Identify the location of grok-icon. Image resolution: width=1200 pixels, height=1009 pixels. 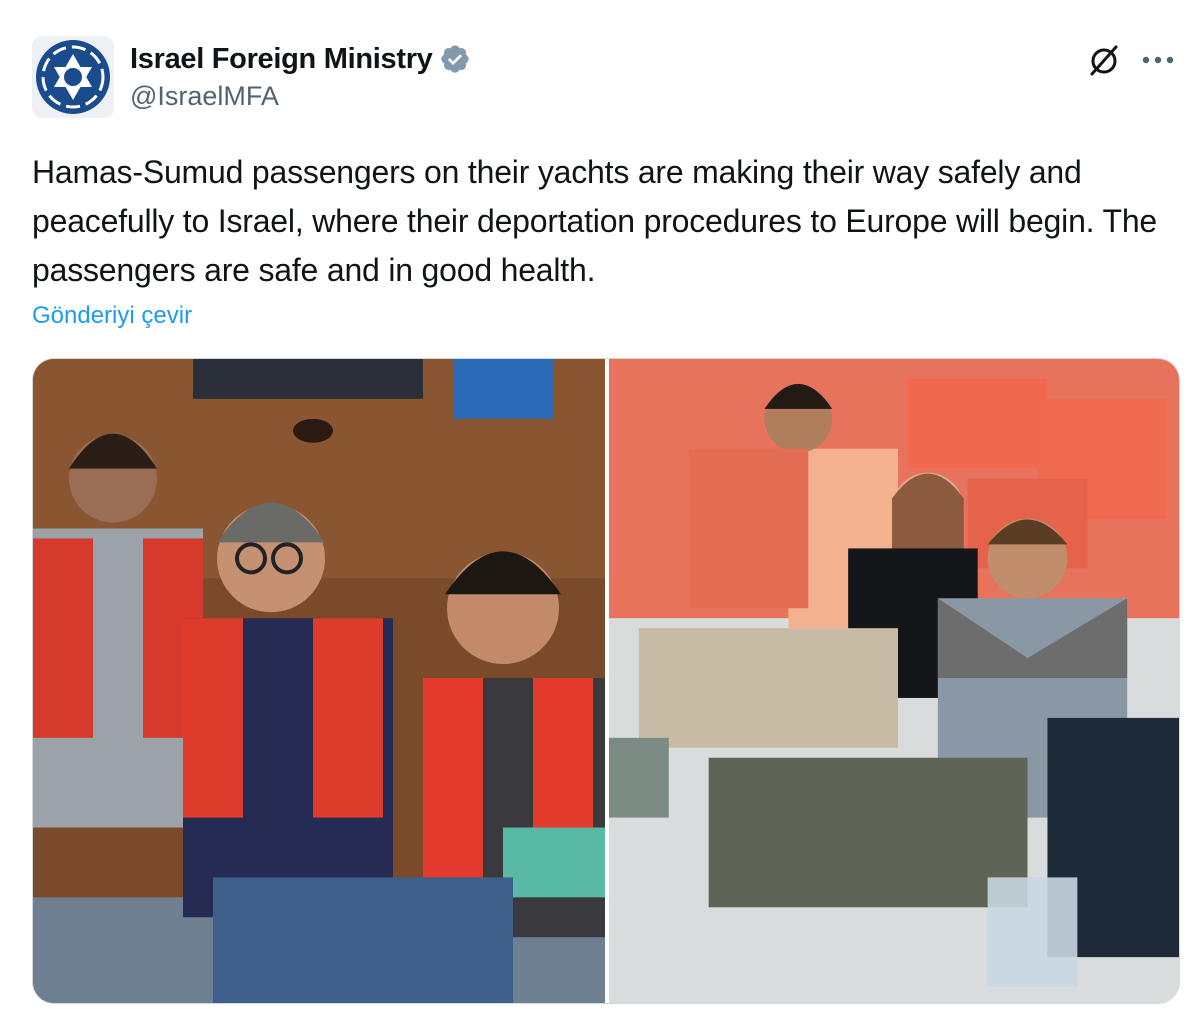
(1104, 60).